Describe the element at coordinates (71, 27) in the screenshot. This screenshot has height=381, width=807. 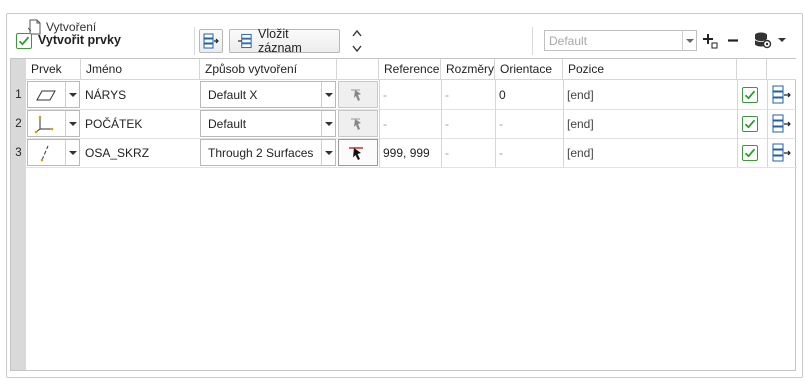
I see `group-title: Vytvoření` at that location.